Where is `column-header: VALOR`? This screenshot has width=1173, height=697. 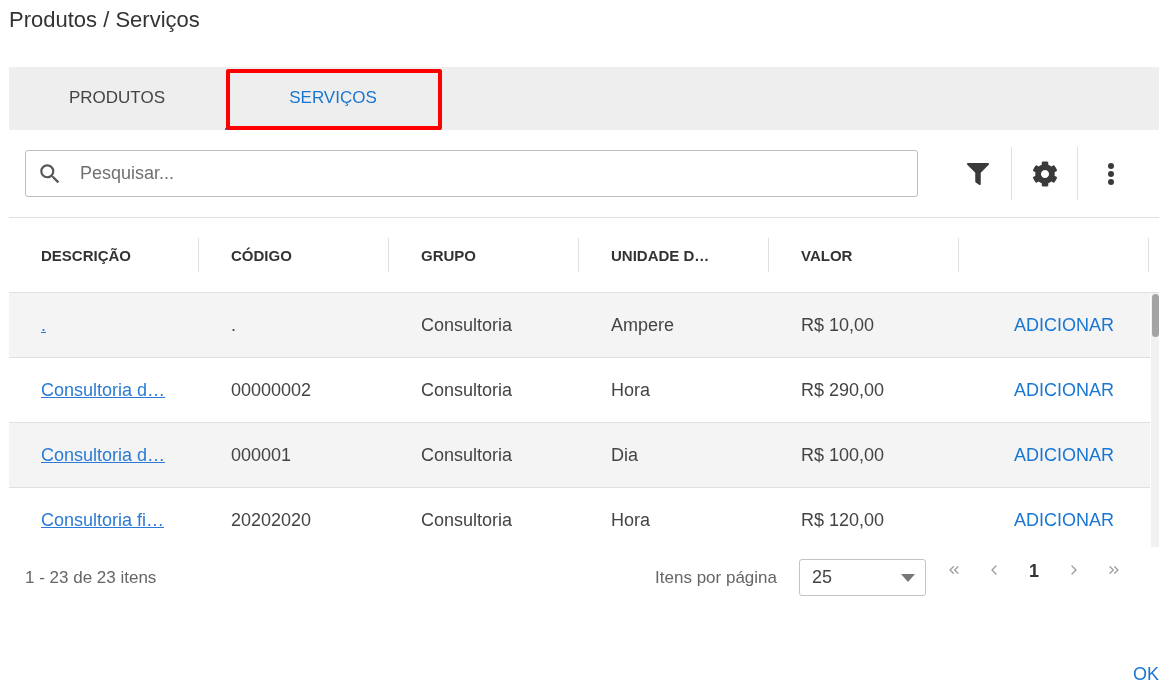 column-header: VALOR is located at coordinates (827, 255).